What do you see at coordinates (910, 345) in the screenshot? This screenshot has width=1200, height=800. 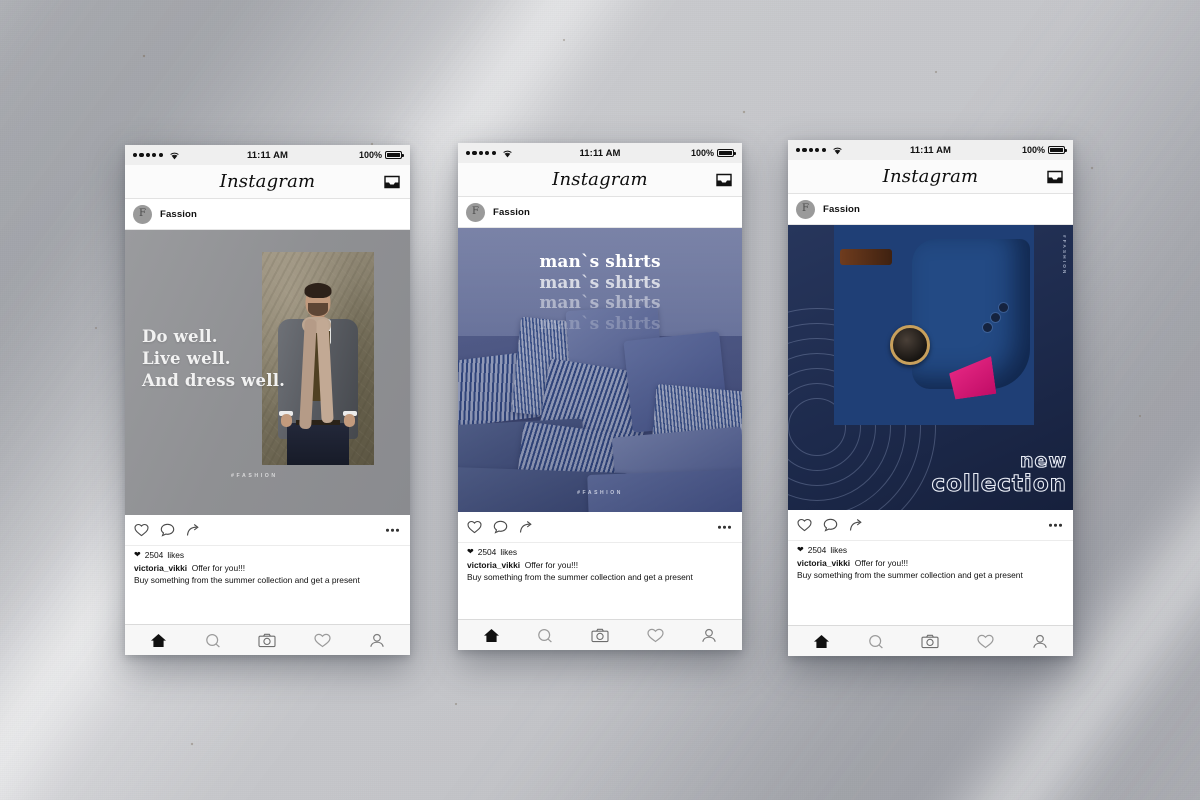 I see `photo-wristwatch` at bounding box center [910, 345].